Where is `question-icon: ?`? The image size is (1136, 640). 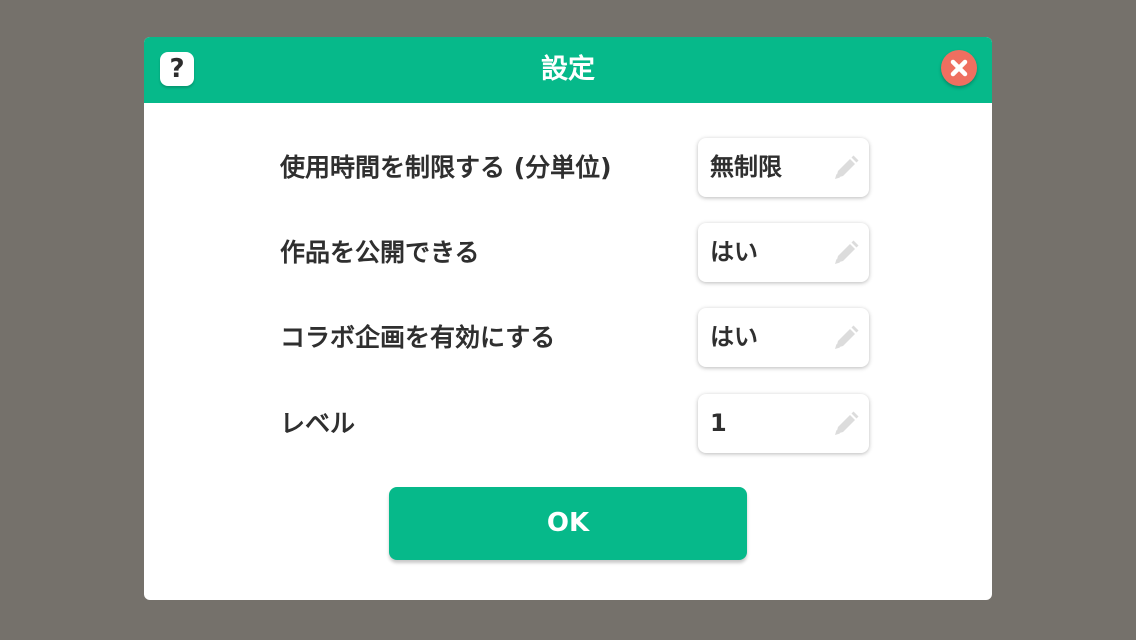 question-icon: ? is located at coordinates (177, 69).